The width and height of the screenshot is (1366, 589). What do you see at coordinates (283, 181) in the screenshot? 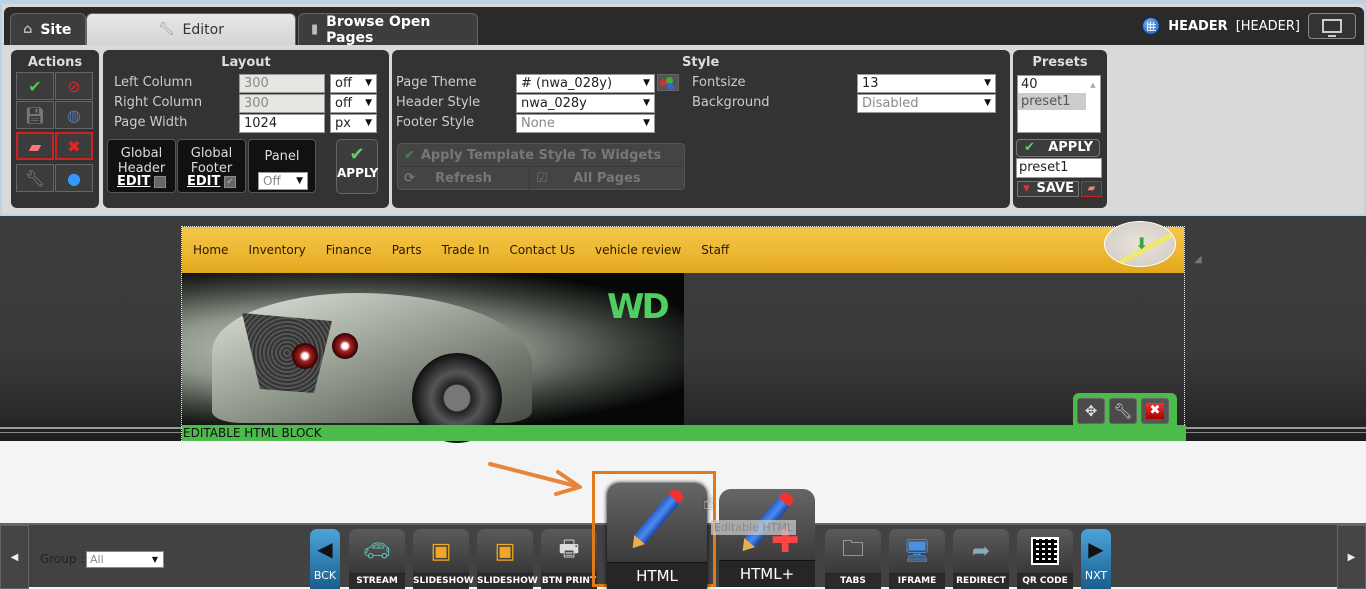
I see `panel-select: Off` at bounding box center [283, 181].